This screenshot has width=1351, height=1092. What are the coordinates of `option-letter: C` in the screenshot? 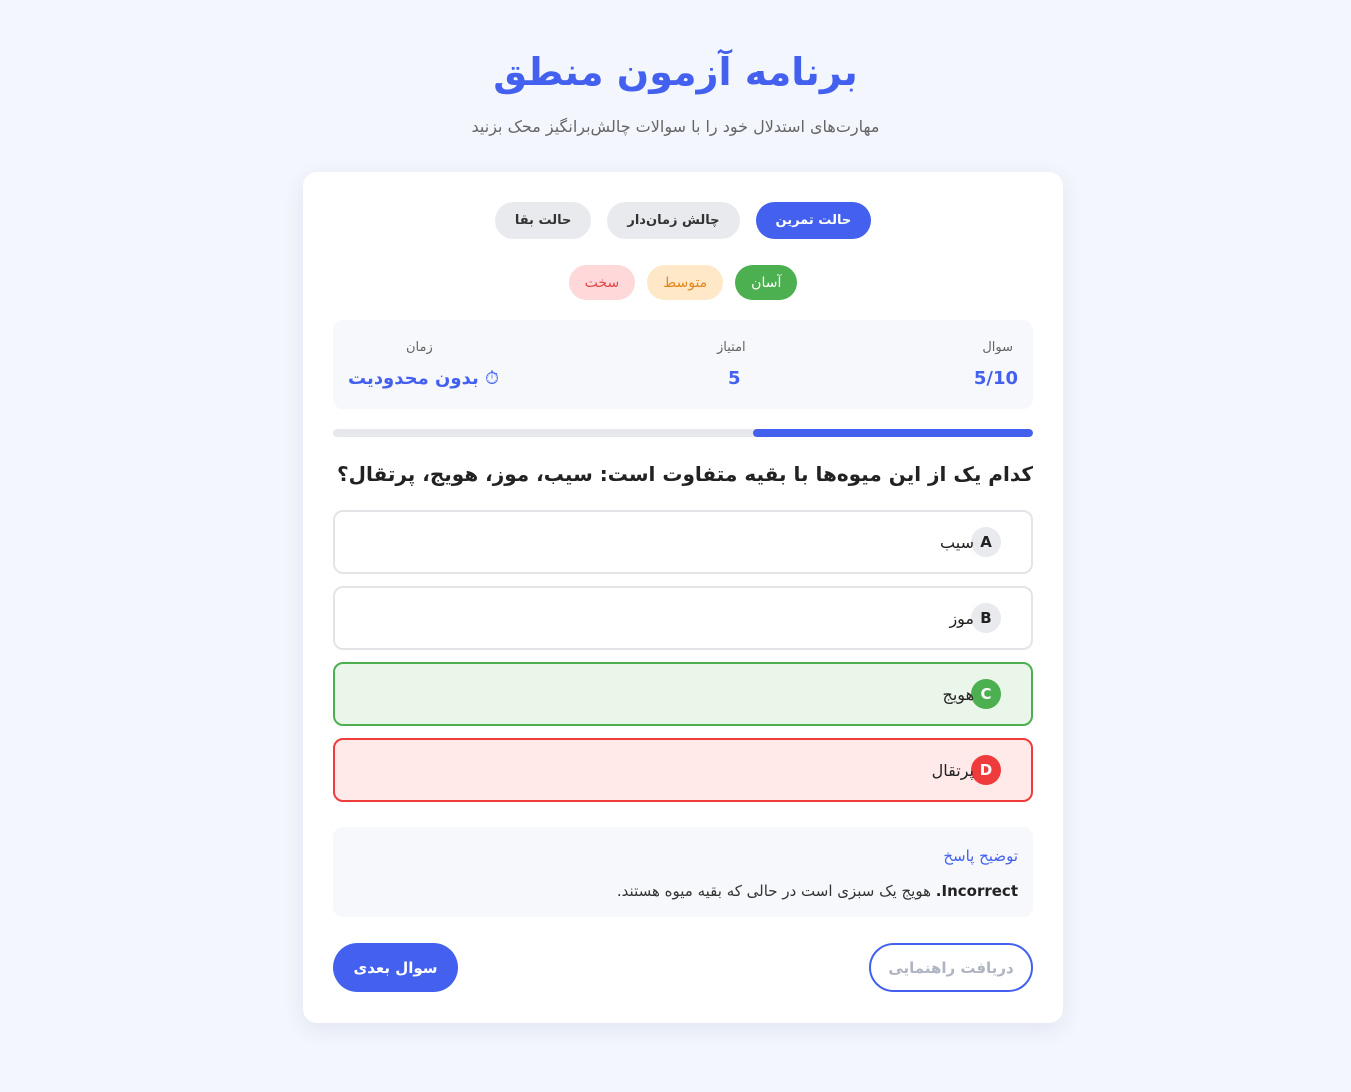 It's located at (986, 694).